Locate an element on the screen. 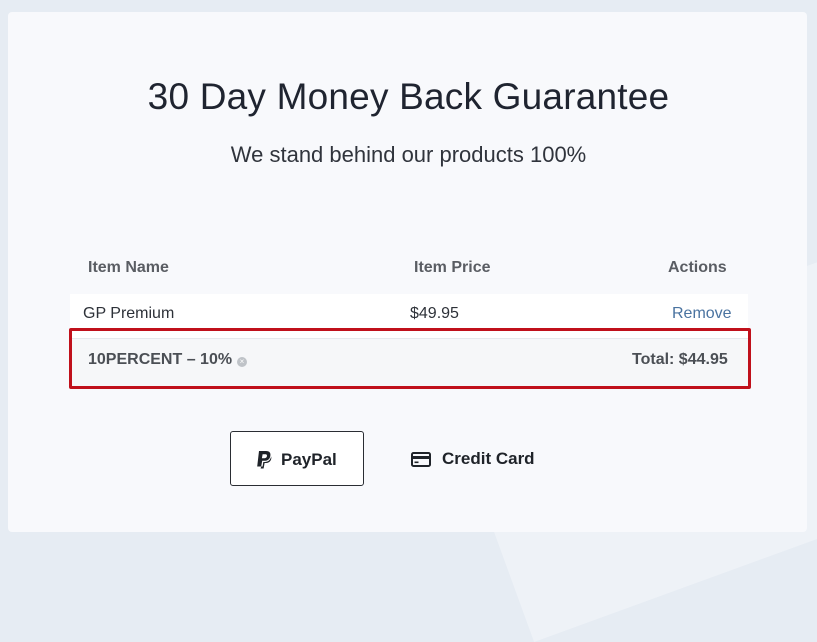 The width and height of the screenshot is (817, 642). highlight-annotation-box is located at coordinates (410, 358).